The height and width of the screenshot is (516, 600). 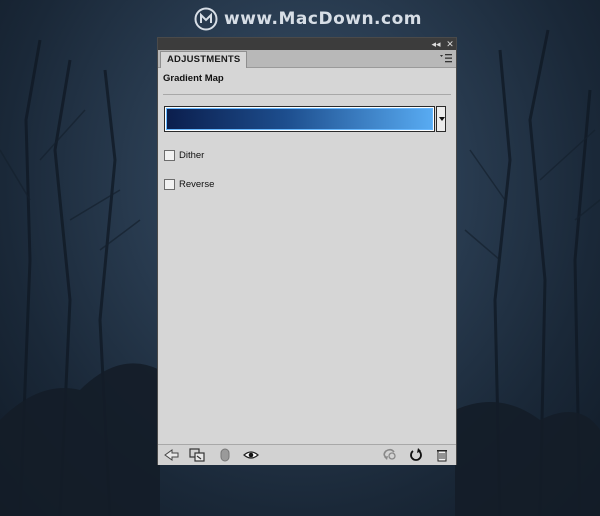 I want to click on adjustment-title: Gradient Map, so click(x=193, y=78).